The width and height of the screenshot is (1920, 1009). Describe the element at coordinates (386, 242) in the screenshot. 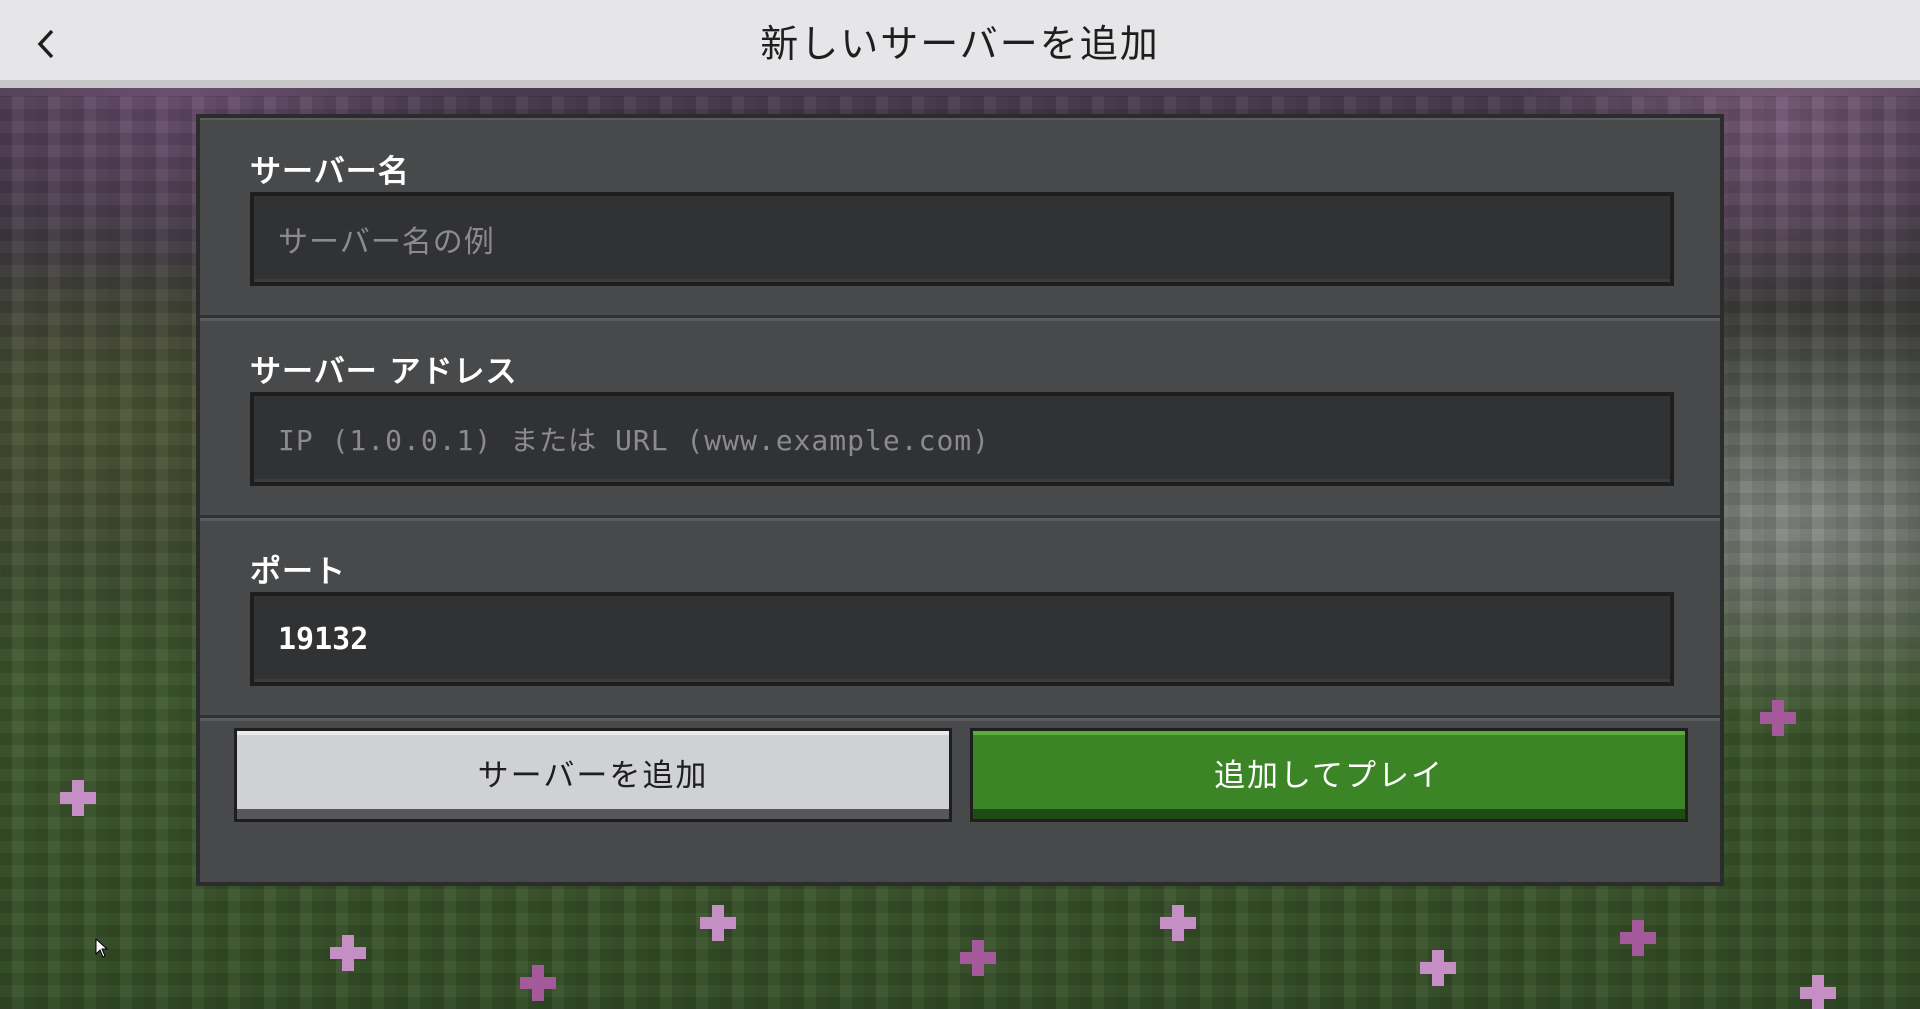

I see `server-name-placeholder: サーバー名の例` at that location.